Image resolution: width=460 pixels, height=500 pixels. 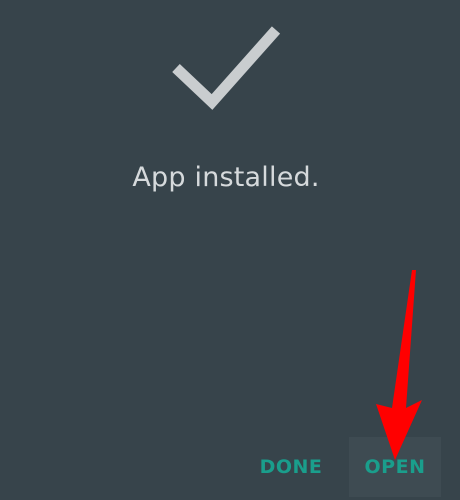 I want to click on red-arrow-icon, so click(x=399, y=365).